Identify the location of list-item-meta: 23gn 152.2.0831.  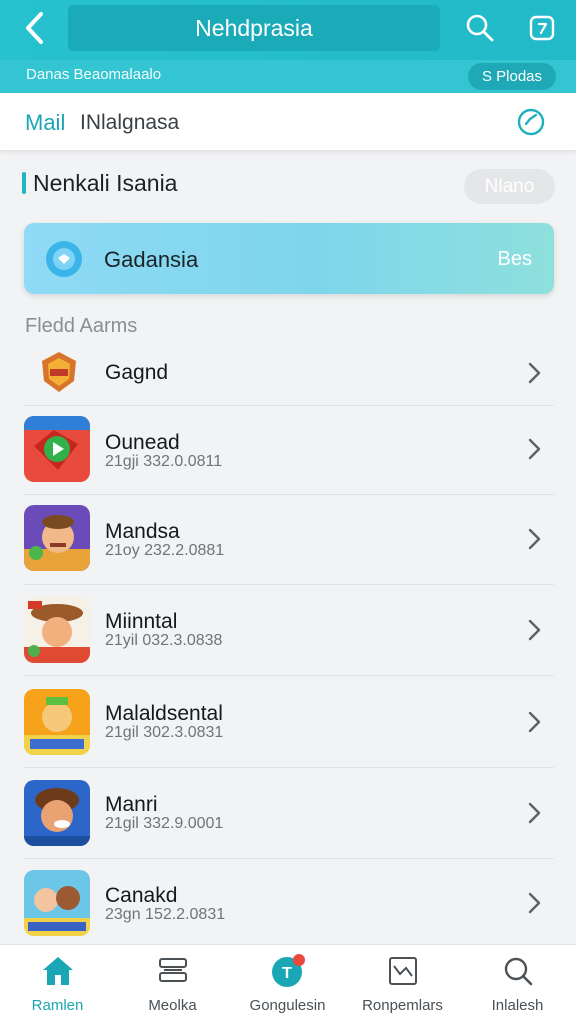
(165, 914).